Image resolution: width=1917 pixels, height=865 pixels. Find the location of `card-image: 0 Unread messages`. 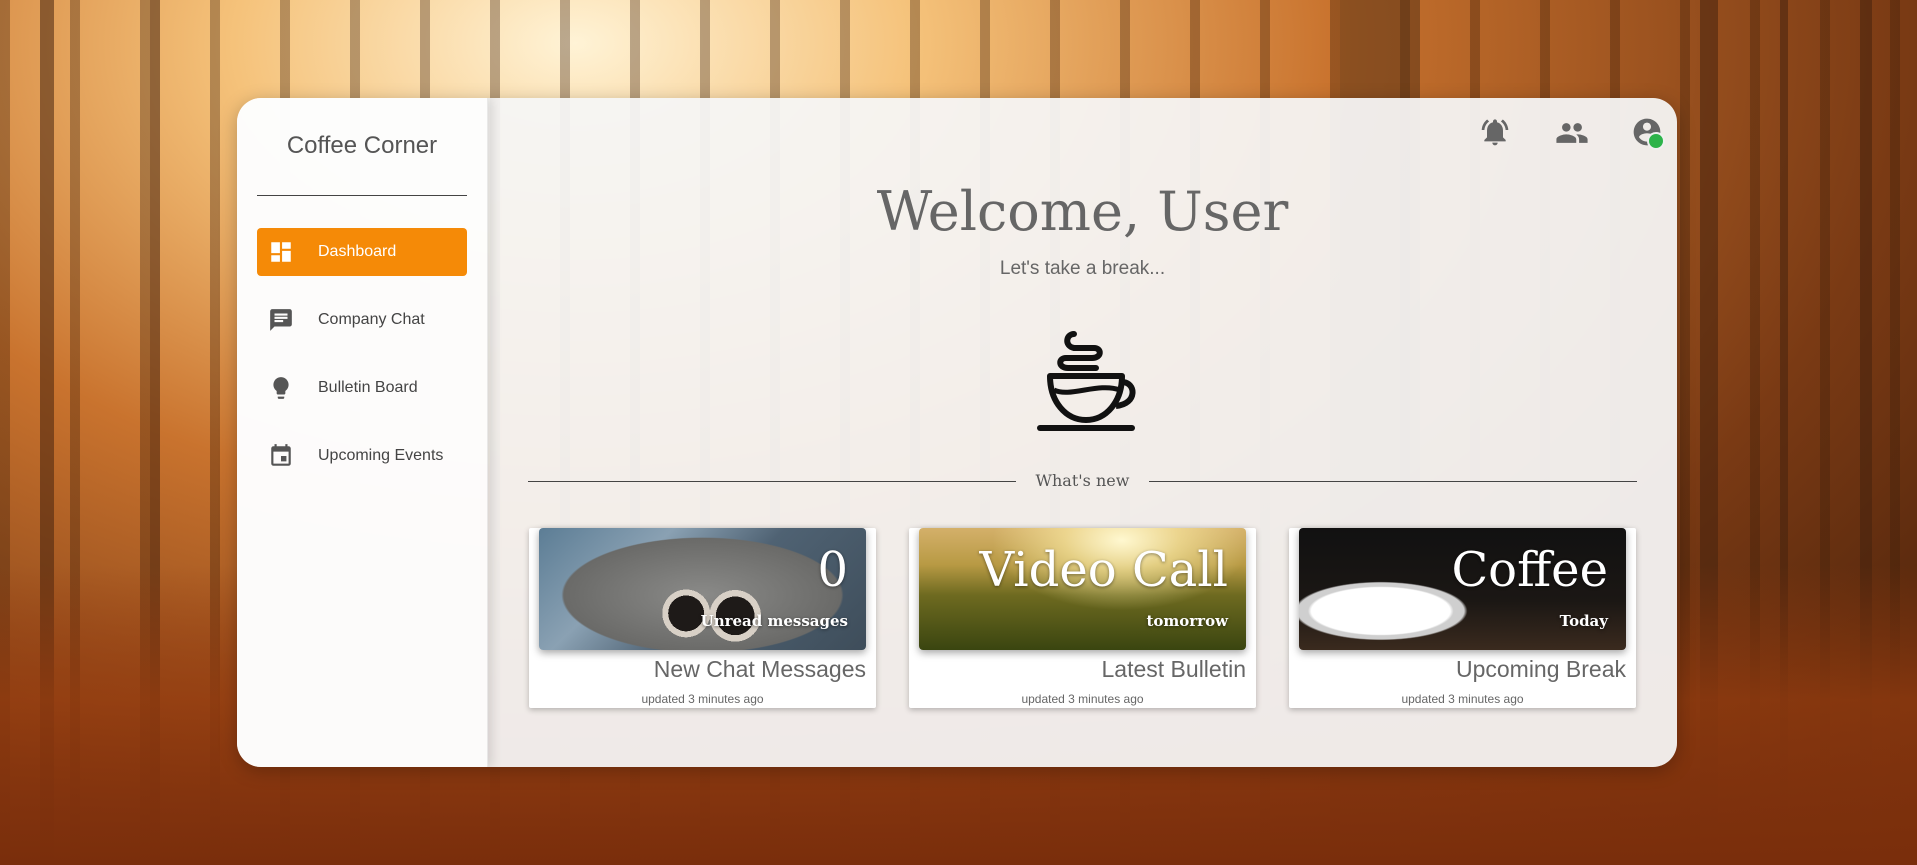

card-image: 0 Unread messages is located at coordinates (702, 589).